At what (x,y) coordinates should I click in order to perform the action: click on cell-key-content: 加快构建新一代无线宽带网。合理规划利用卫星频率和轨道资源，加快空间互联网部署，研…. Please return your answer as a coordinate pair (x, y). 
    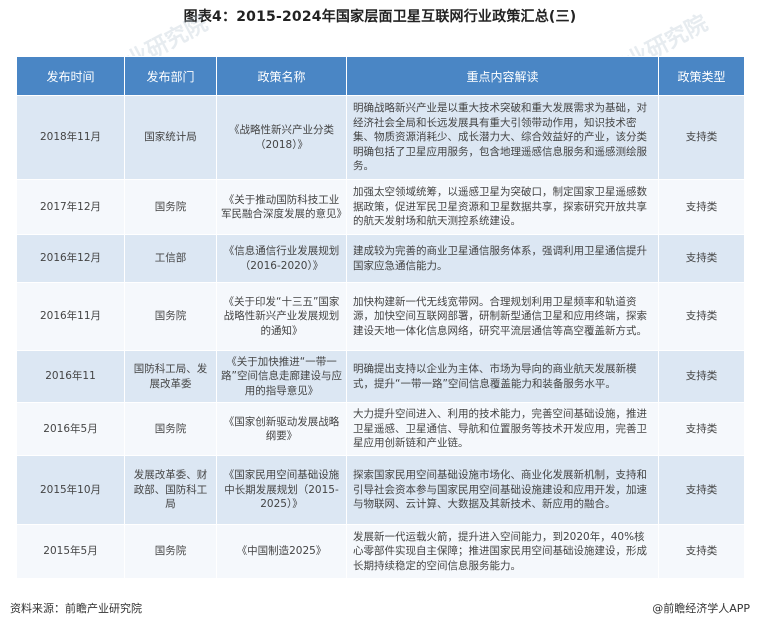
    Looking at the image, I should click on (502, 316).